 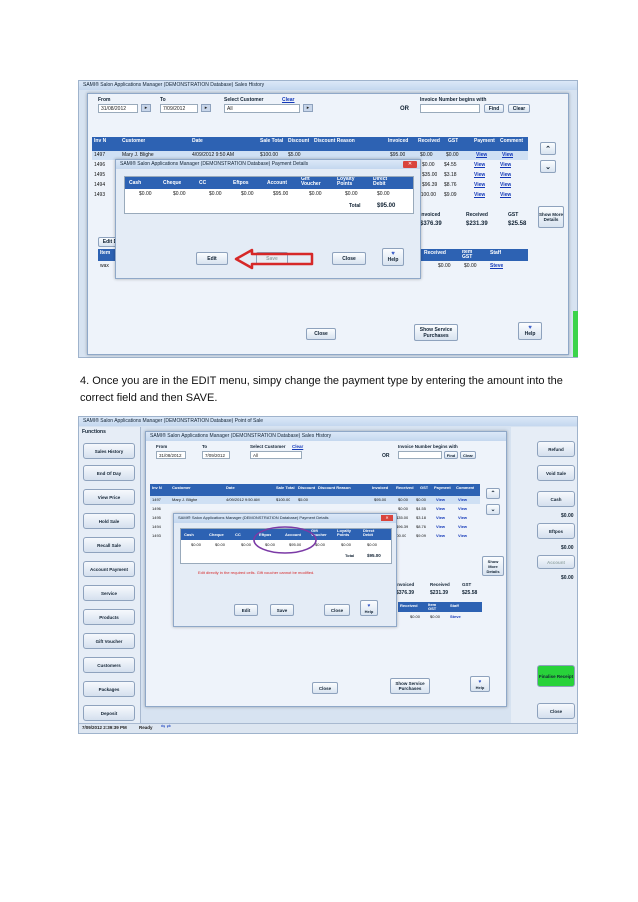 What do you see at coordinates (109, 473) in the screenshot?
I see `end-of-day-button: End Of Day` at bounding box center [109, 473].